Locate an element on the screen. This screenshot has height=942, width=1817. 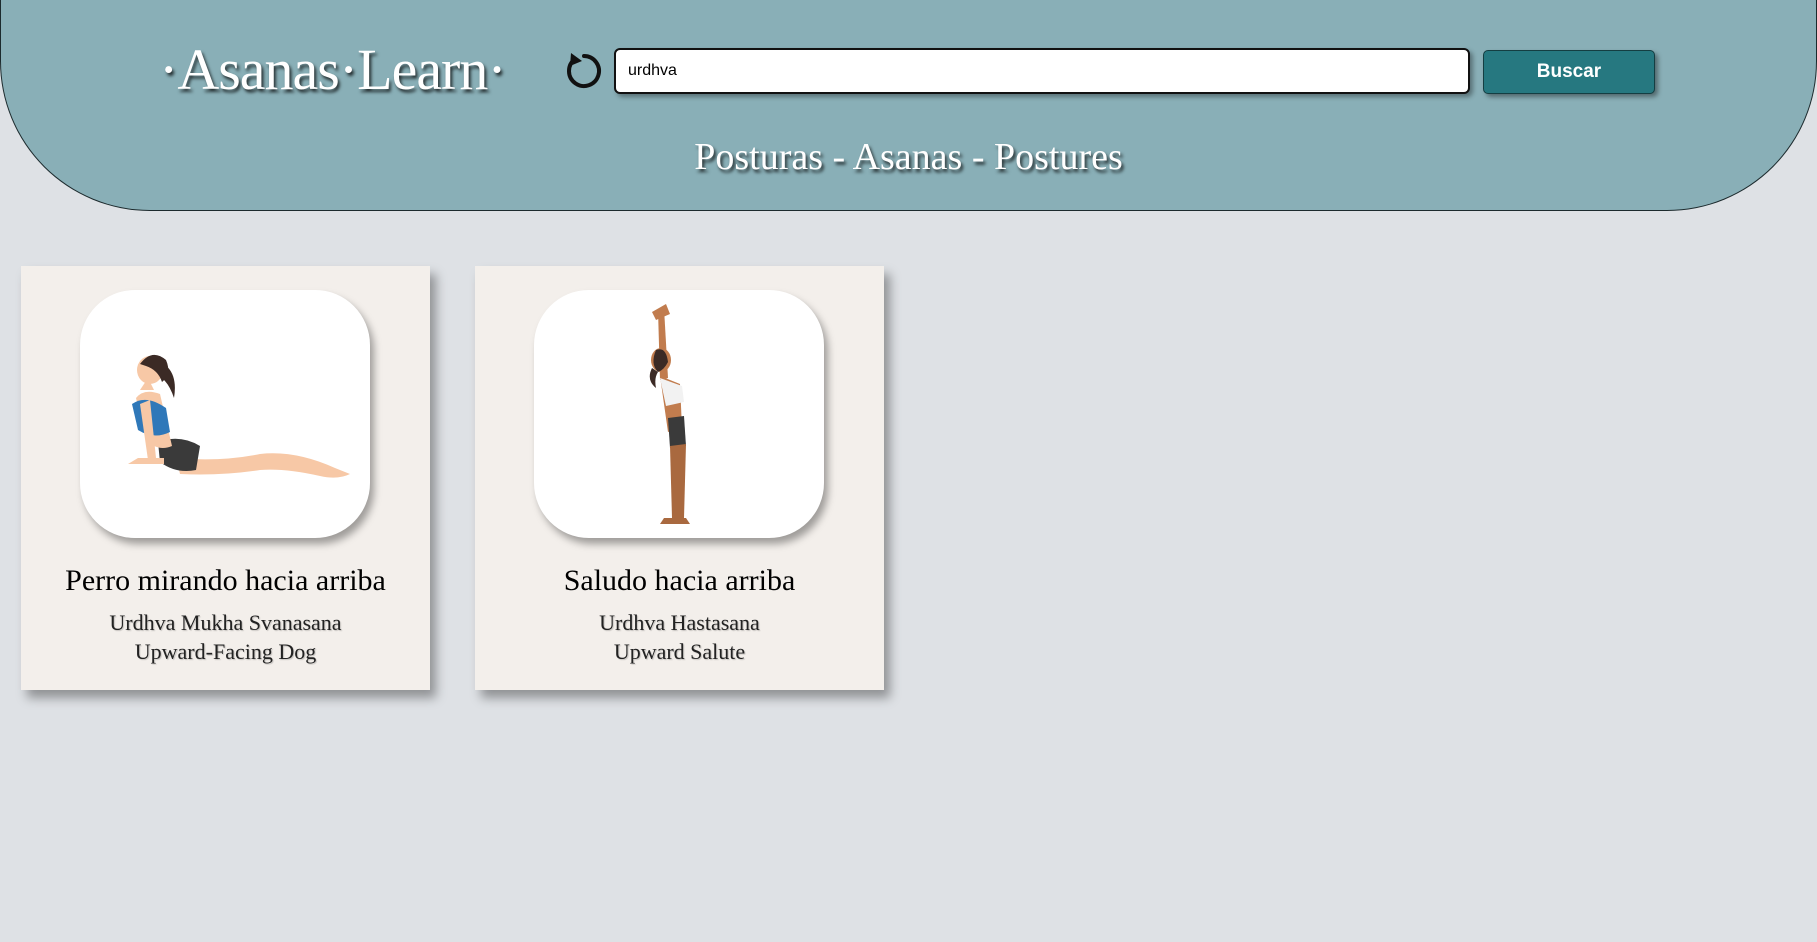
app-logo: ·Asanas·Learn· is located at coordinates (333, 69).